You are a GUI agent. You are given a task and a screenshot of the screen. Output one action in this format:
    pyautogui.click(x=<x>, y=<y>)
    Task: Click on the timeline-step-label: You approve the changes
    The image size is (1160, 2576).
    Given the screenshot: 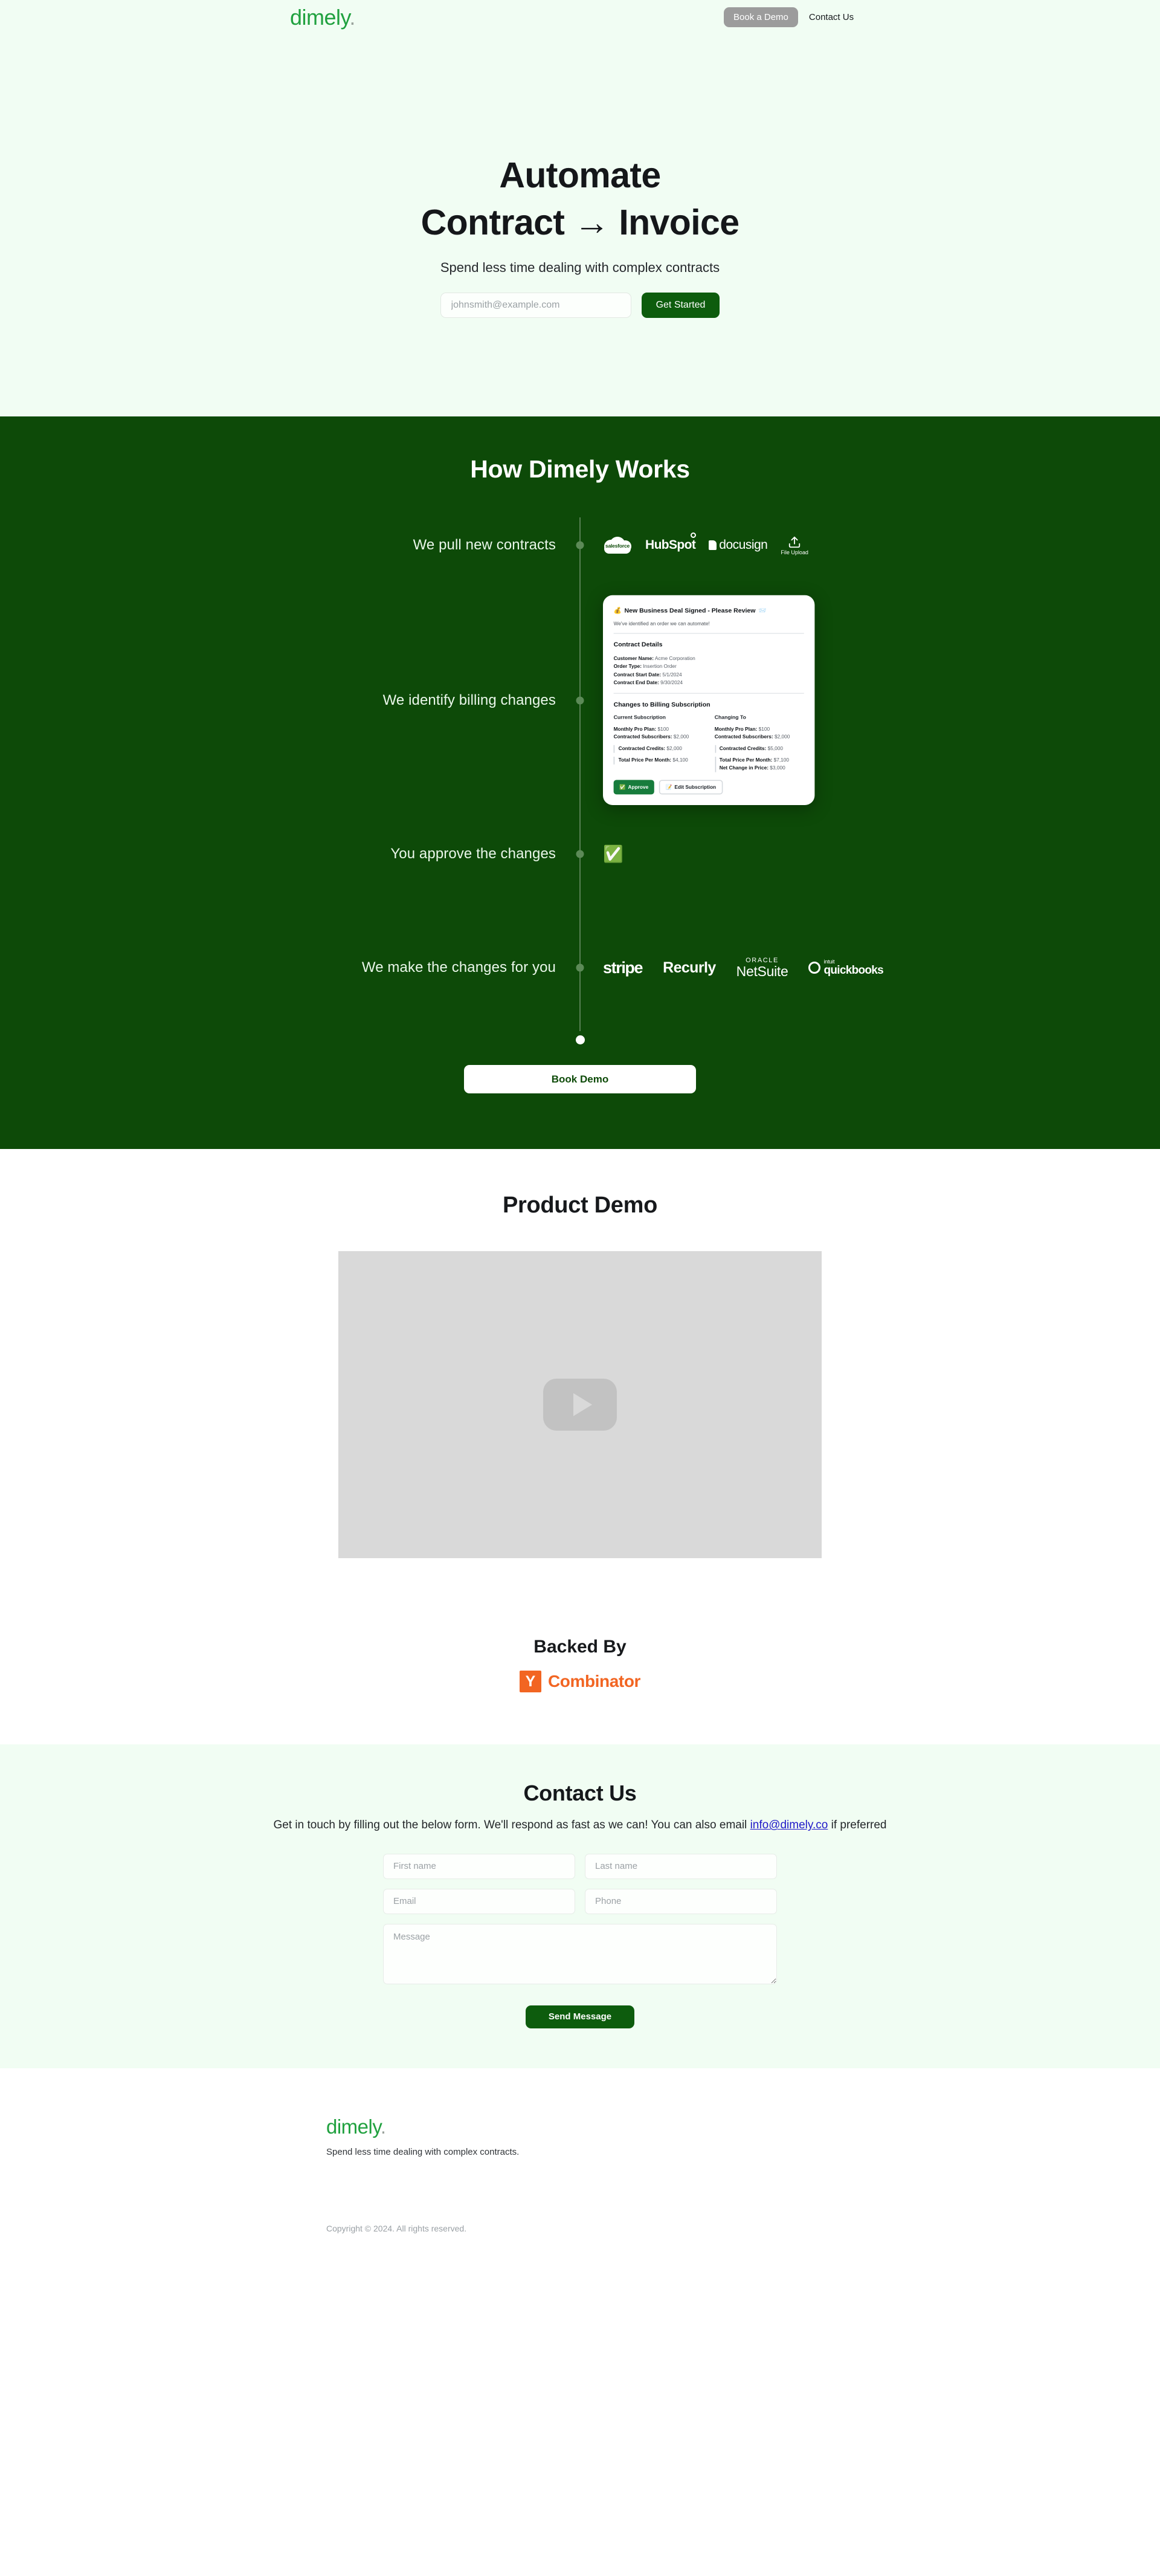 What is the action you would take?
    pyautogui.click(x=473, y=854)
    